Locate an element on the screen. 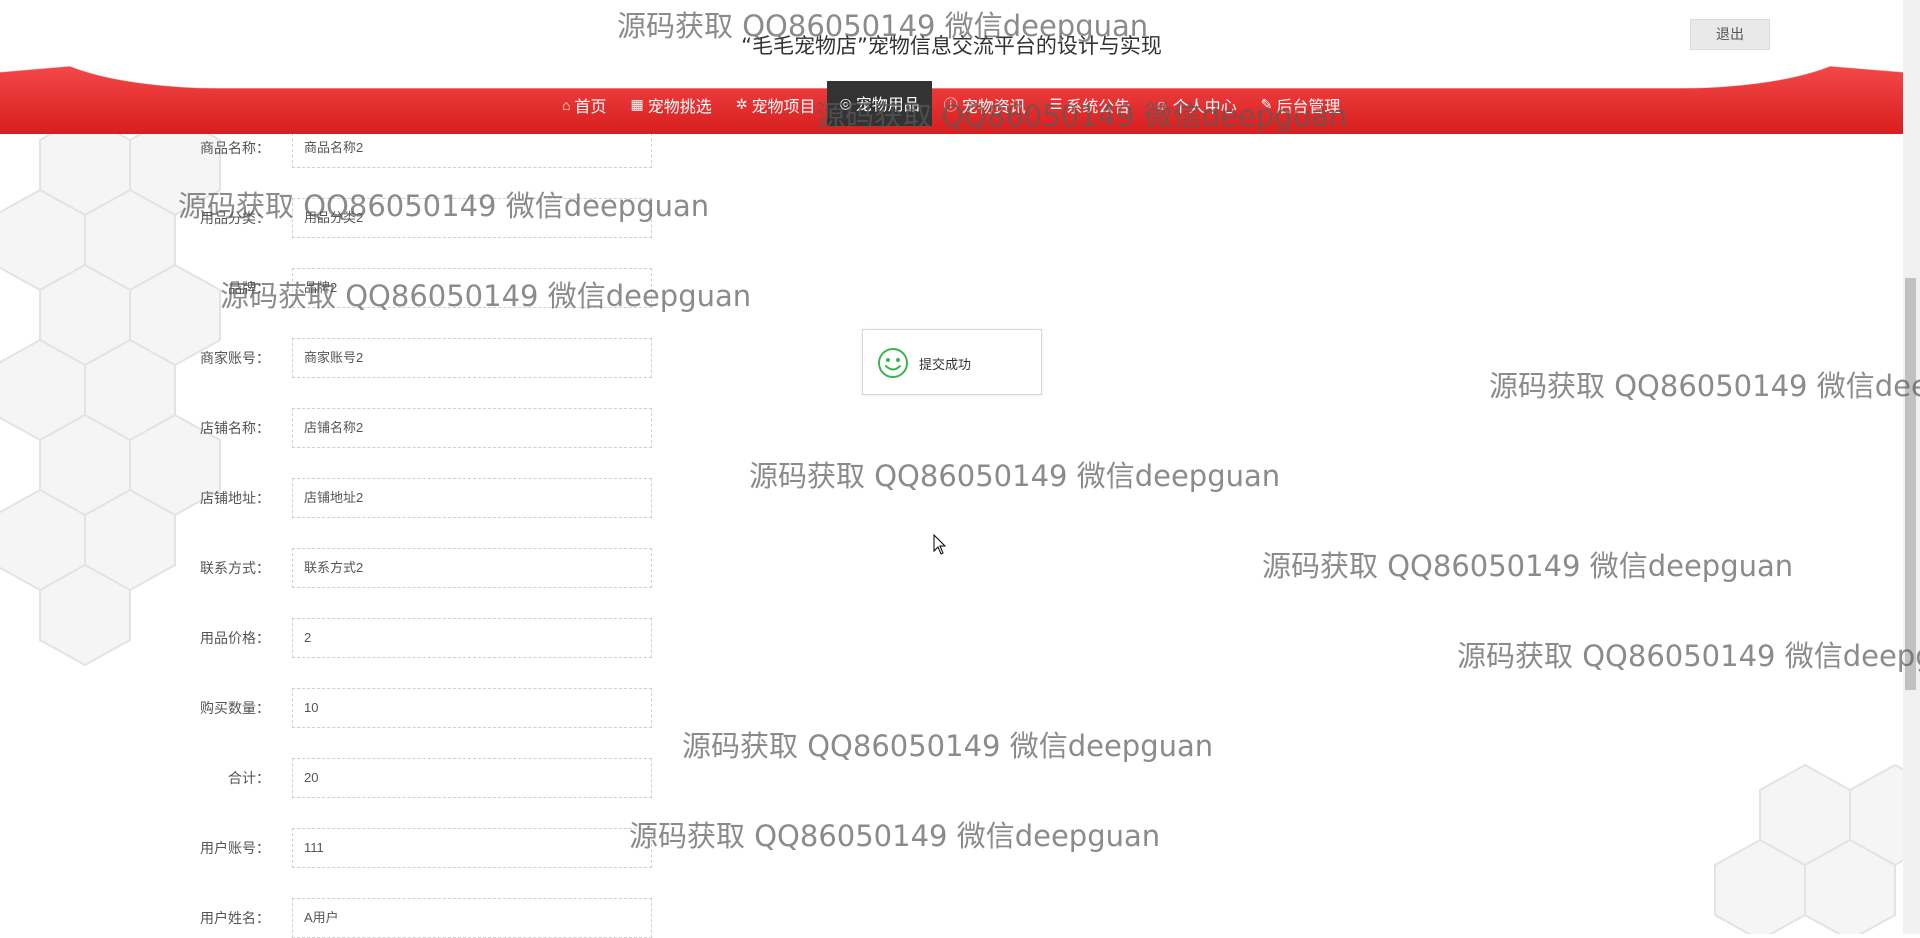 The height and width of the screenshot is (938, 1920). info-icon: ⓘ is located at coordinates (950, 104).